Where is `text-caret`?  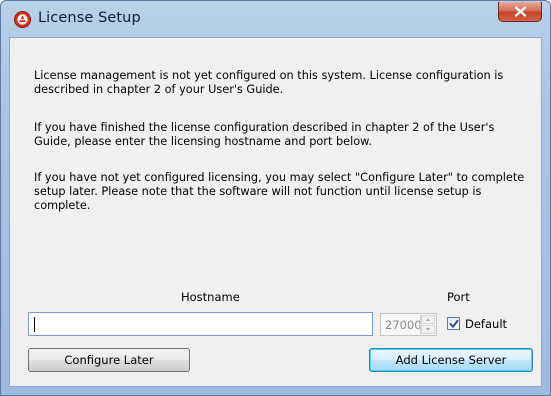
text-caret is located at coordinates (34, 324).